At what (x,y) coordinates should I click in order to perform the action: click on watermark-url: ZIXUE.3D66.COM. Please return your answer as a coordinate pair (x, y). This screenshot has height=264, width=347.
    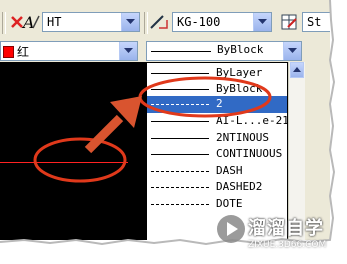
    Looking at the image, I should click on (287, 245).